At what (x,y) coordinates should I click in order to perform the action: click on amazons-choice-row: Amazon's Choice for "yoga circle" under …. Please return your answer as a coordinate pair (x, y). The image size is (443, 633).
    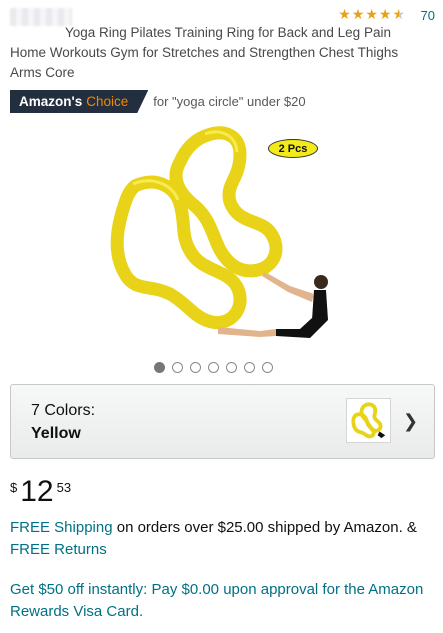
    Looking at the image, I should click on (158, 101).